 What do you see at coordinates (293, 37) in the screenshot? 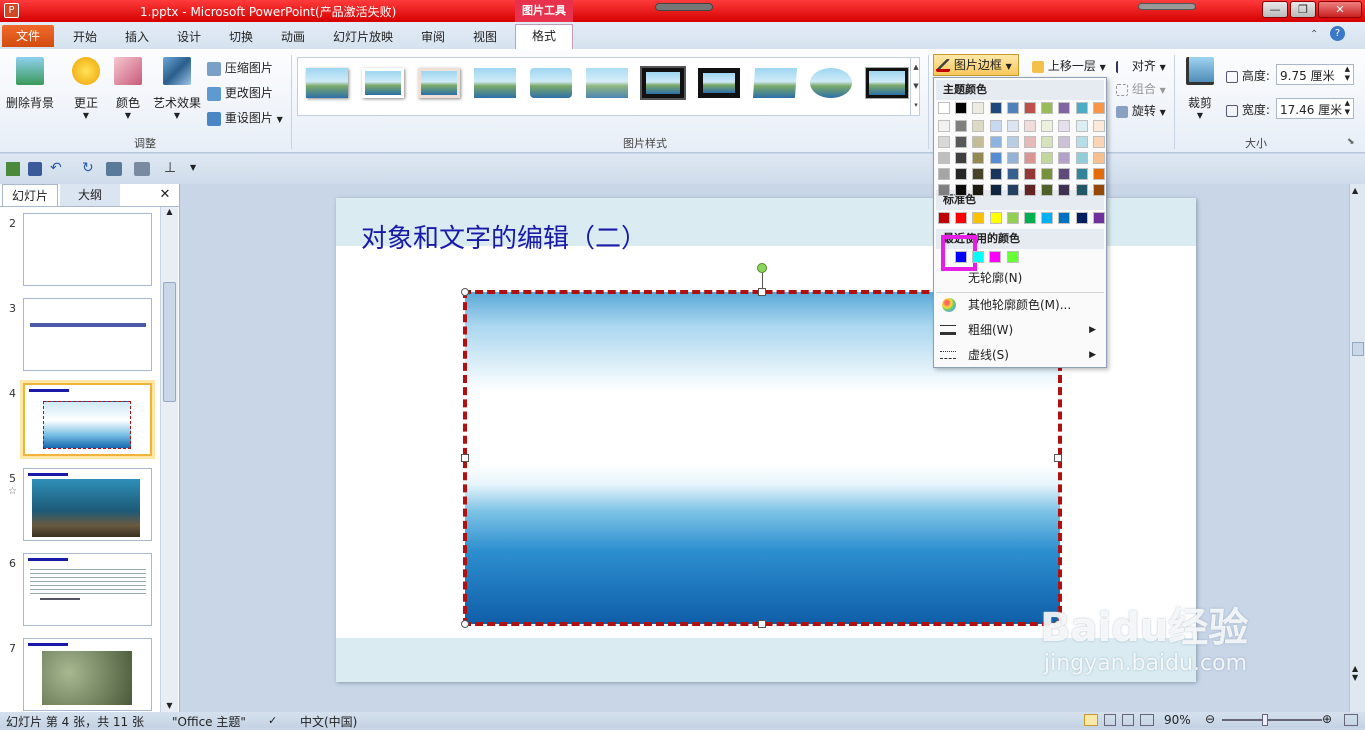
I see `tab-animations: 动画` at bounding box center [293, 37].